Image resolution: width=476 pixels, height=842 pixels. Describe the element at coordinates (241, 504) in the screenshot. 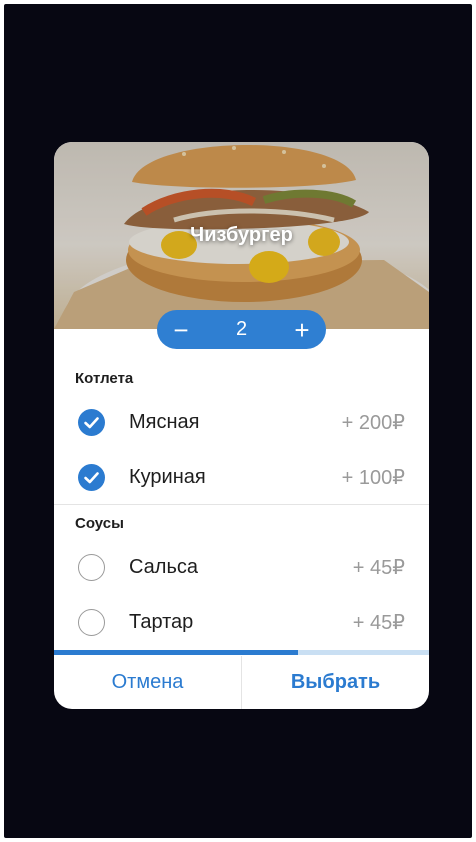

I see `section-divider` at that location.